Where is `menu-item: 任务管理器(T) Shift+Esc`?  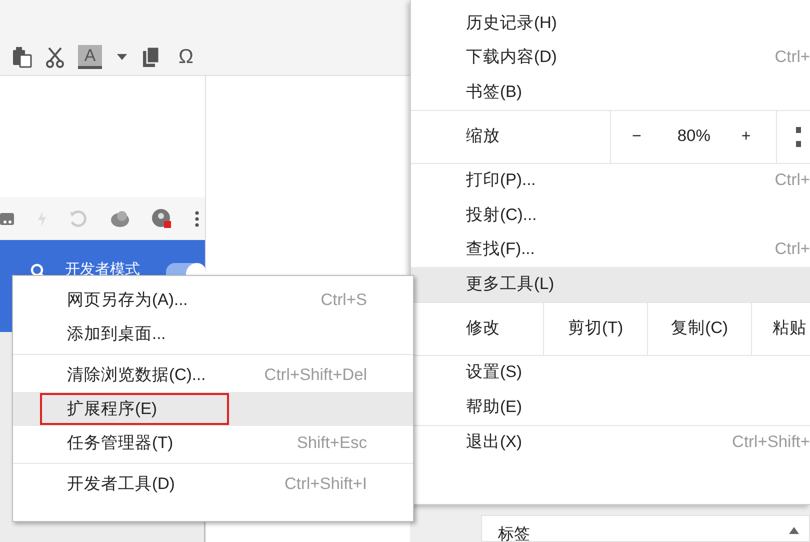 menu-item: 任务管理器(T) Shift+Esc is located at coordinates (213, 443).